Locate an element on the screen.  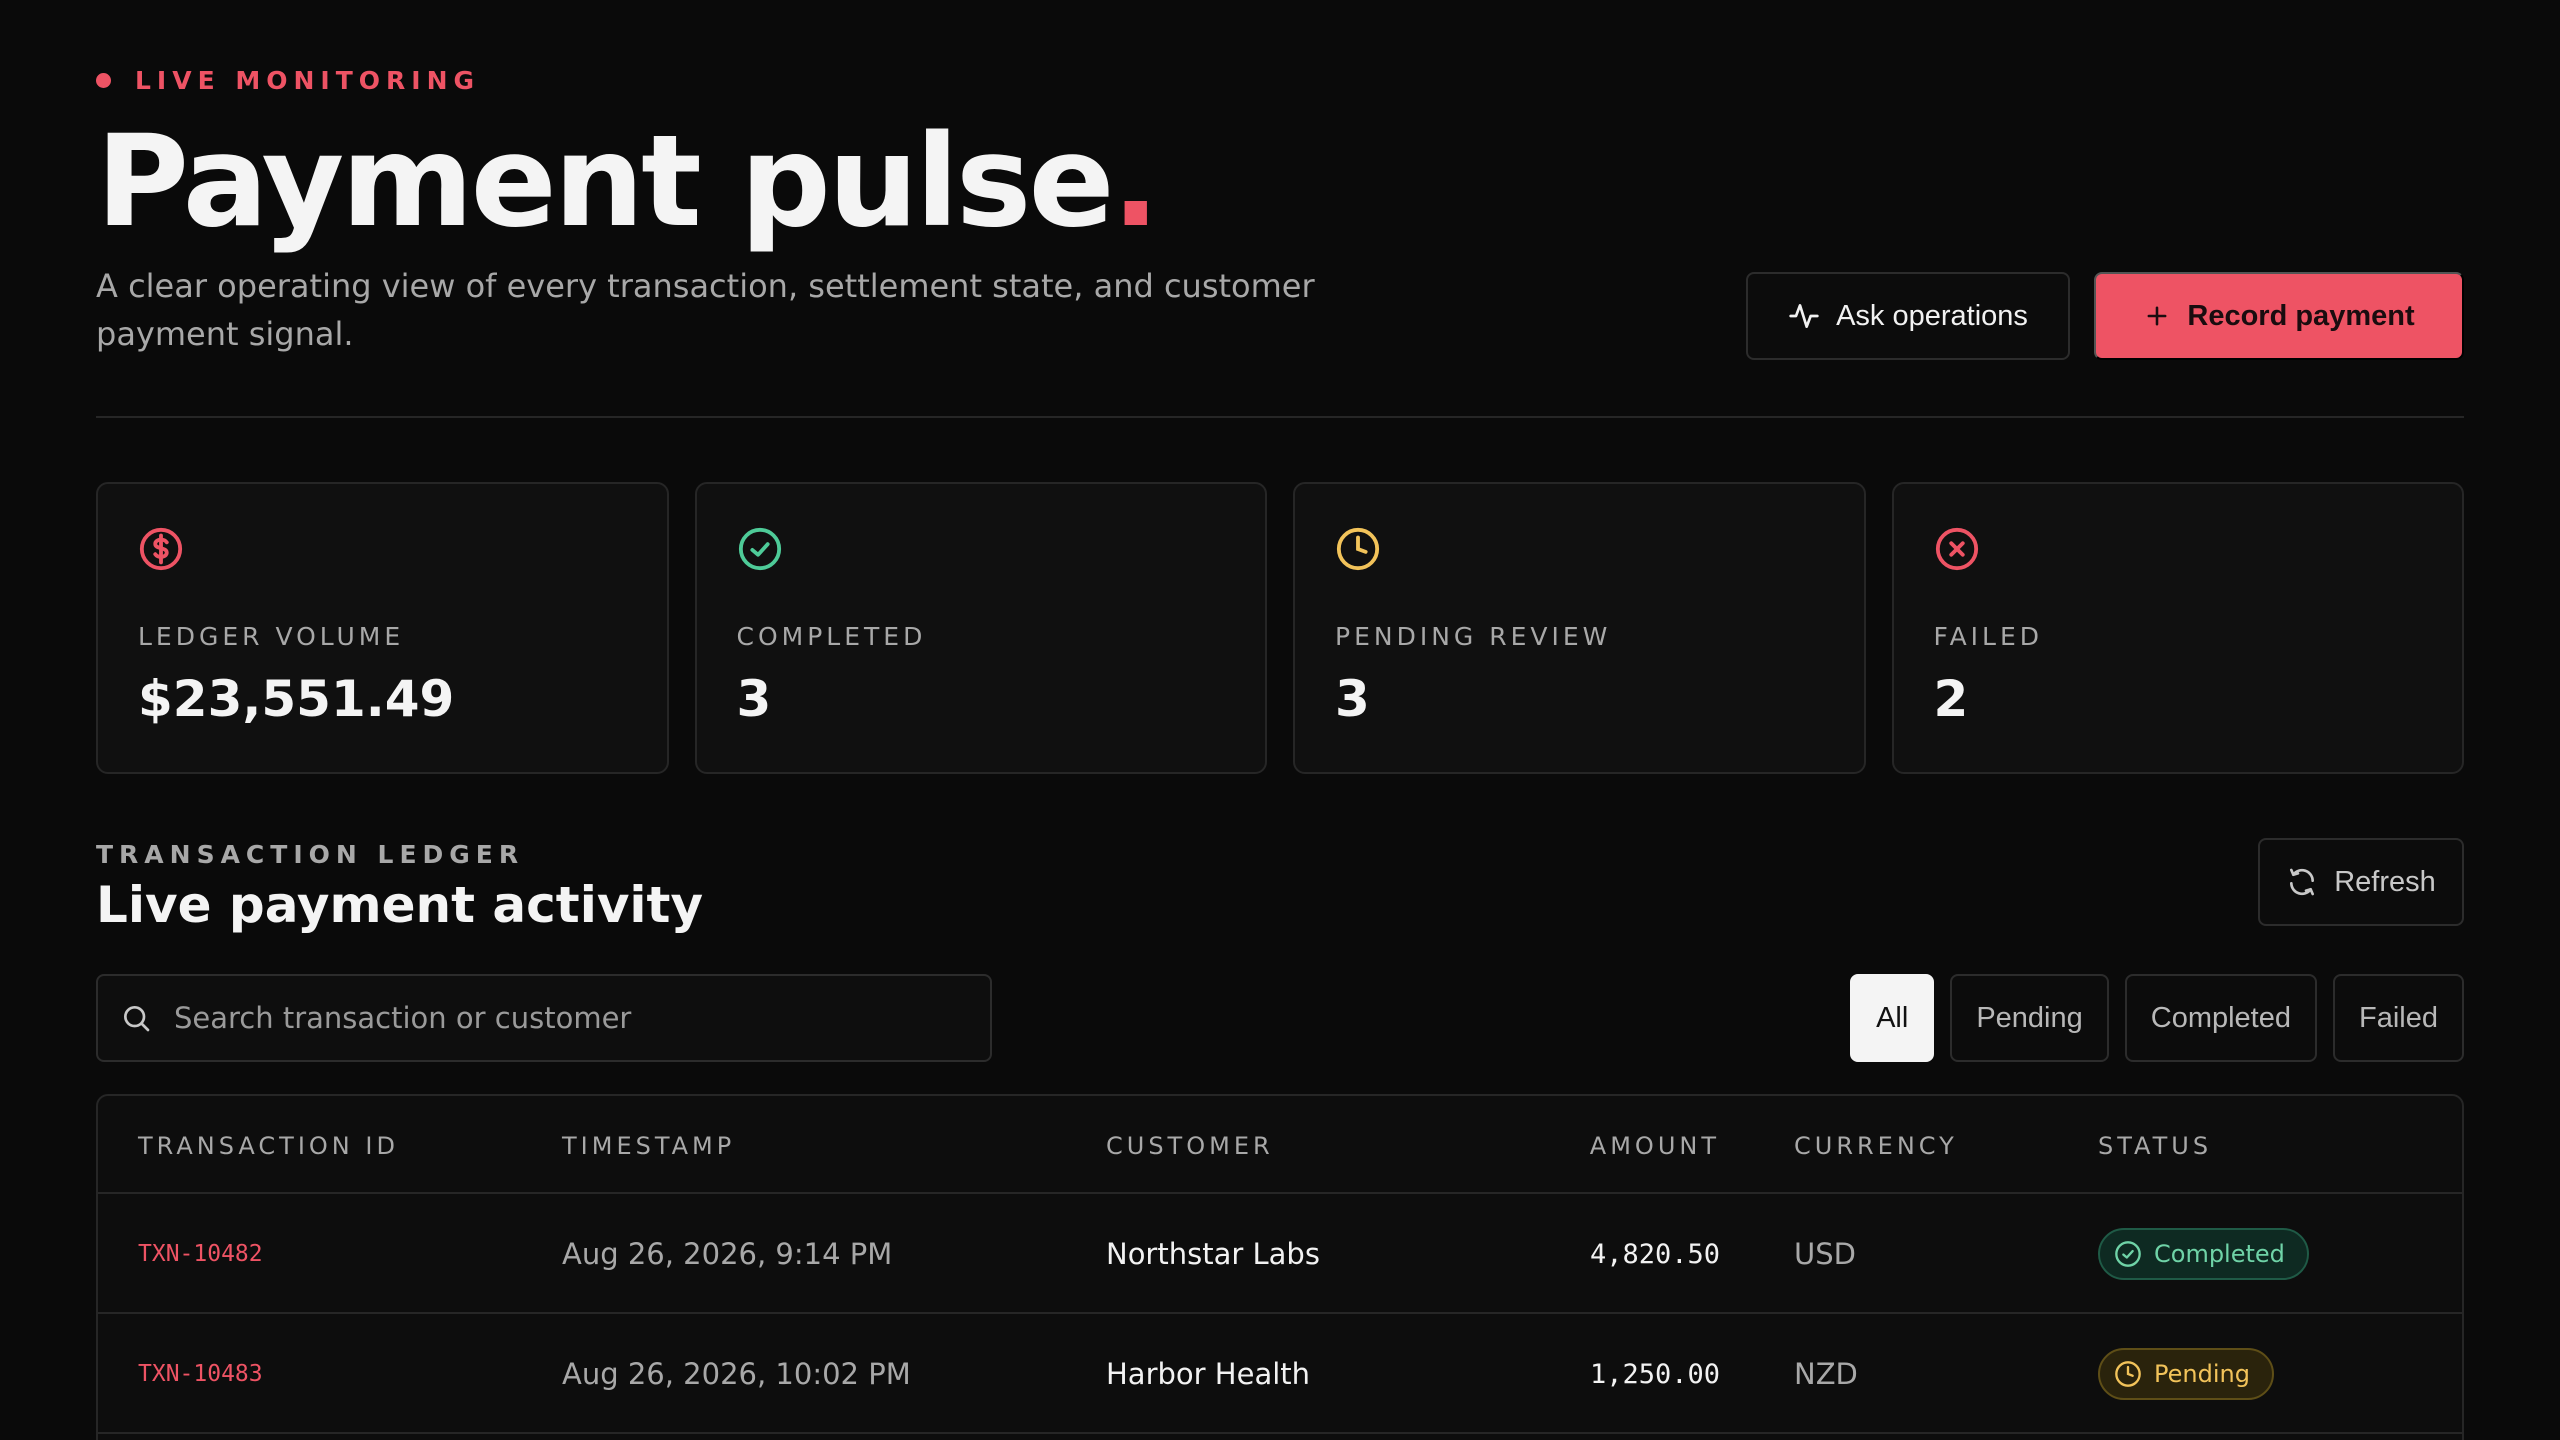
record-payment-label: Record payment is located at coordinates (2301, 315).